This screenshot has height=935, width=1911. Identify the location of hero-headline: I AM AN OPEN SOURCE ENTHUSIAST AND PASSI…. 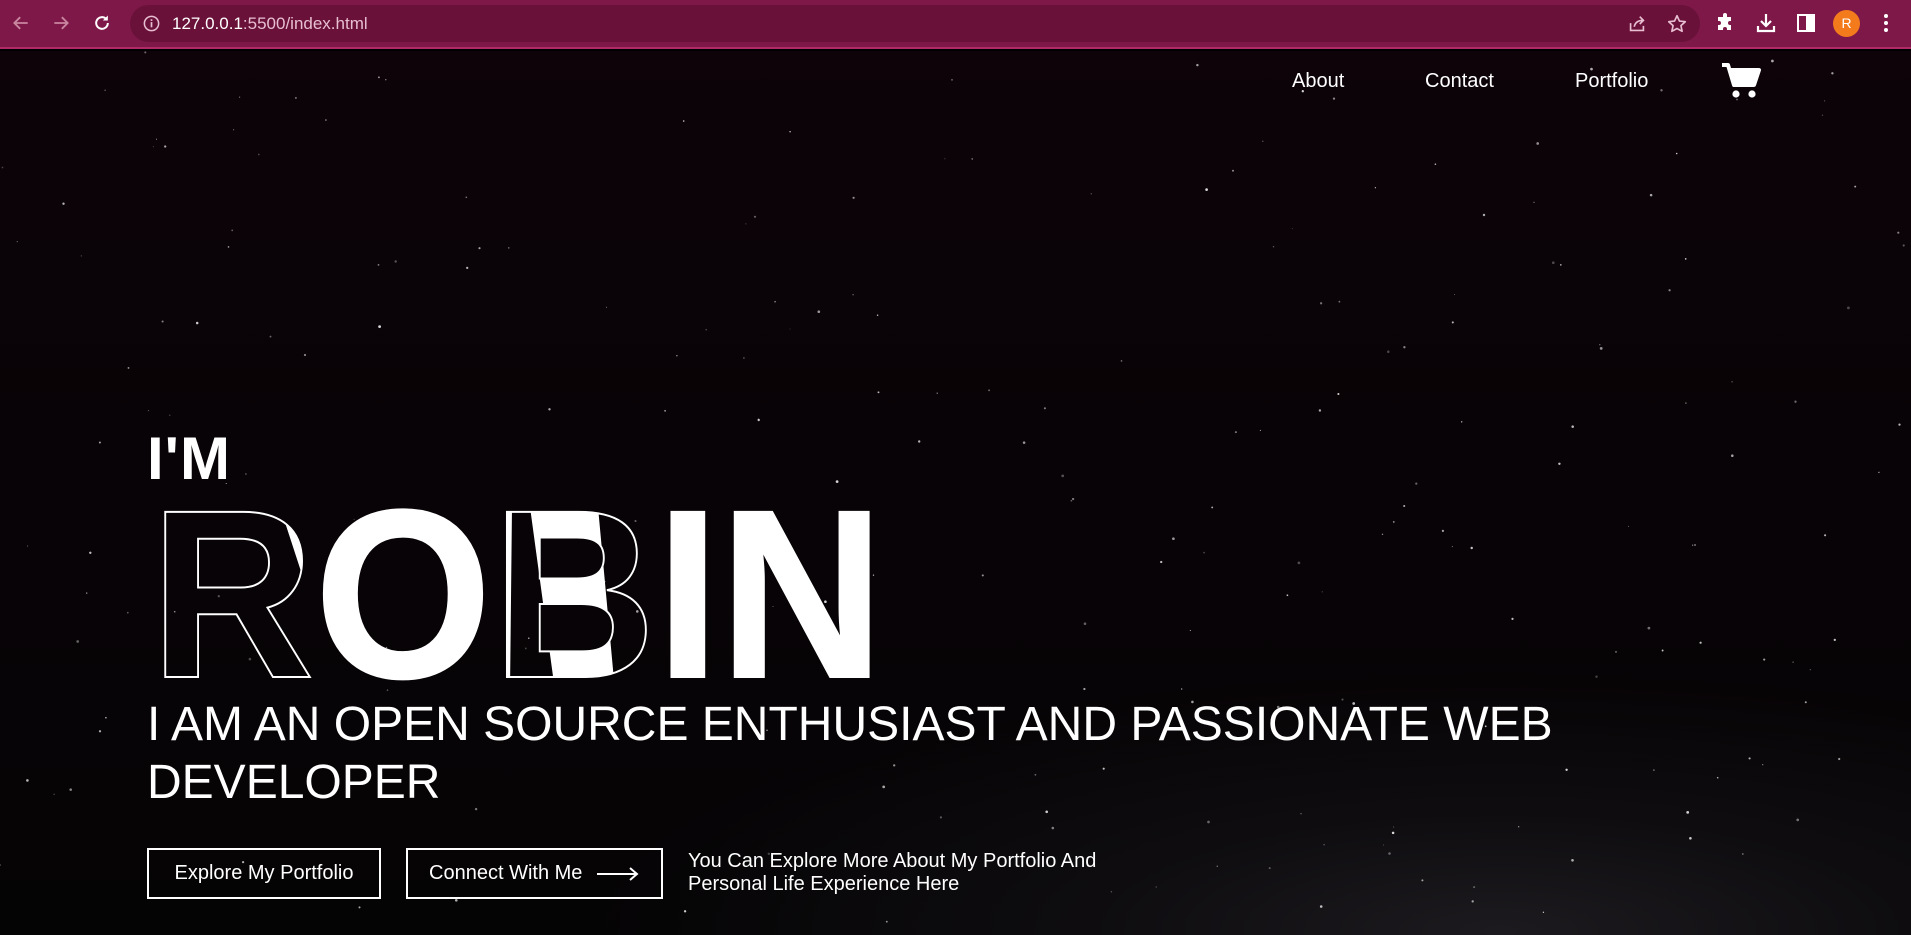
(897, 754).